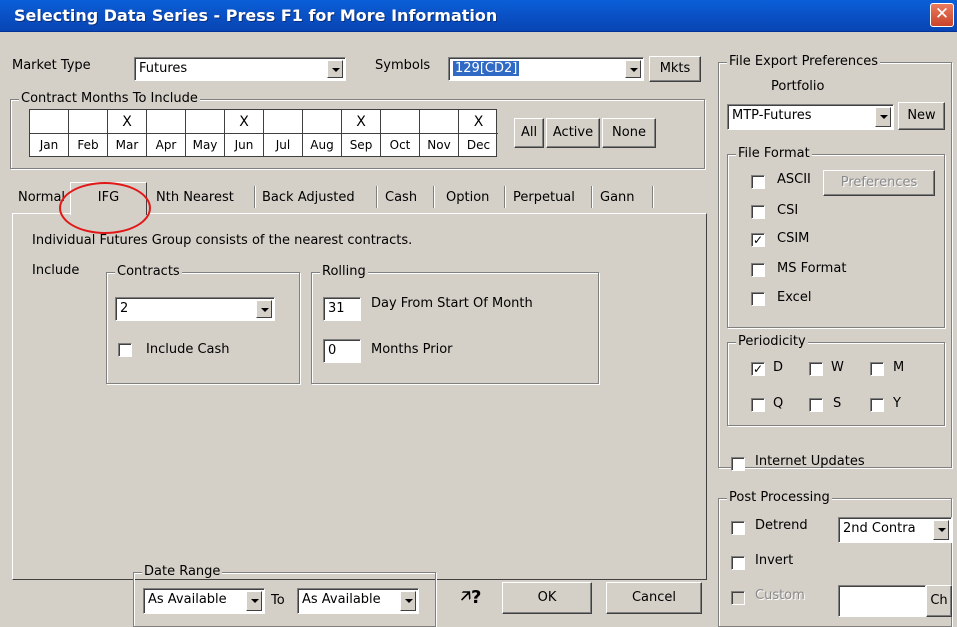 The width and height of the screenshot is (957, 627). I want to click on detrend-label: Detrend, so click(781, 525).